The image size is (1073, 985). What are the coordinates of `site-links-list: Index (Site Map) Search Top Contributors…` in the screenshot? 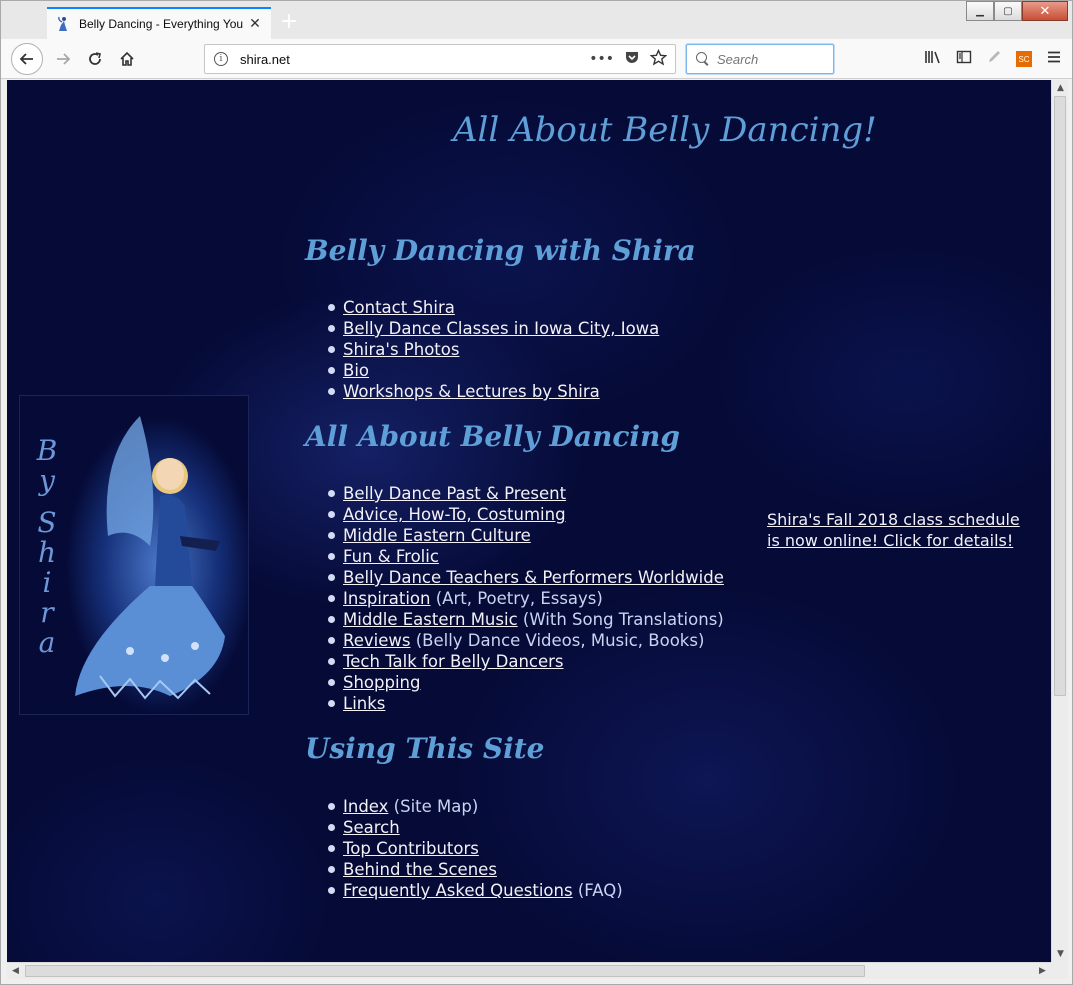 It's located at (475, 848).